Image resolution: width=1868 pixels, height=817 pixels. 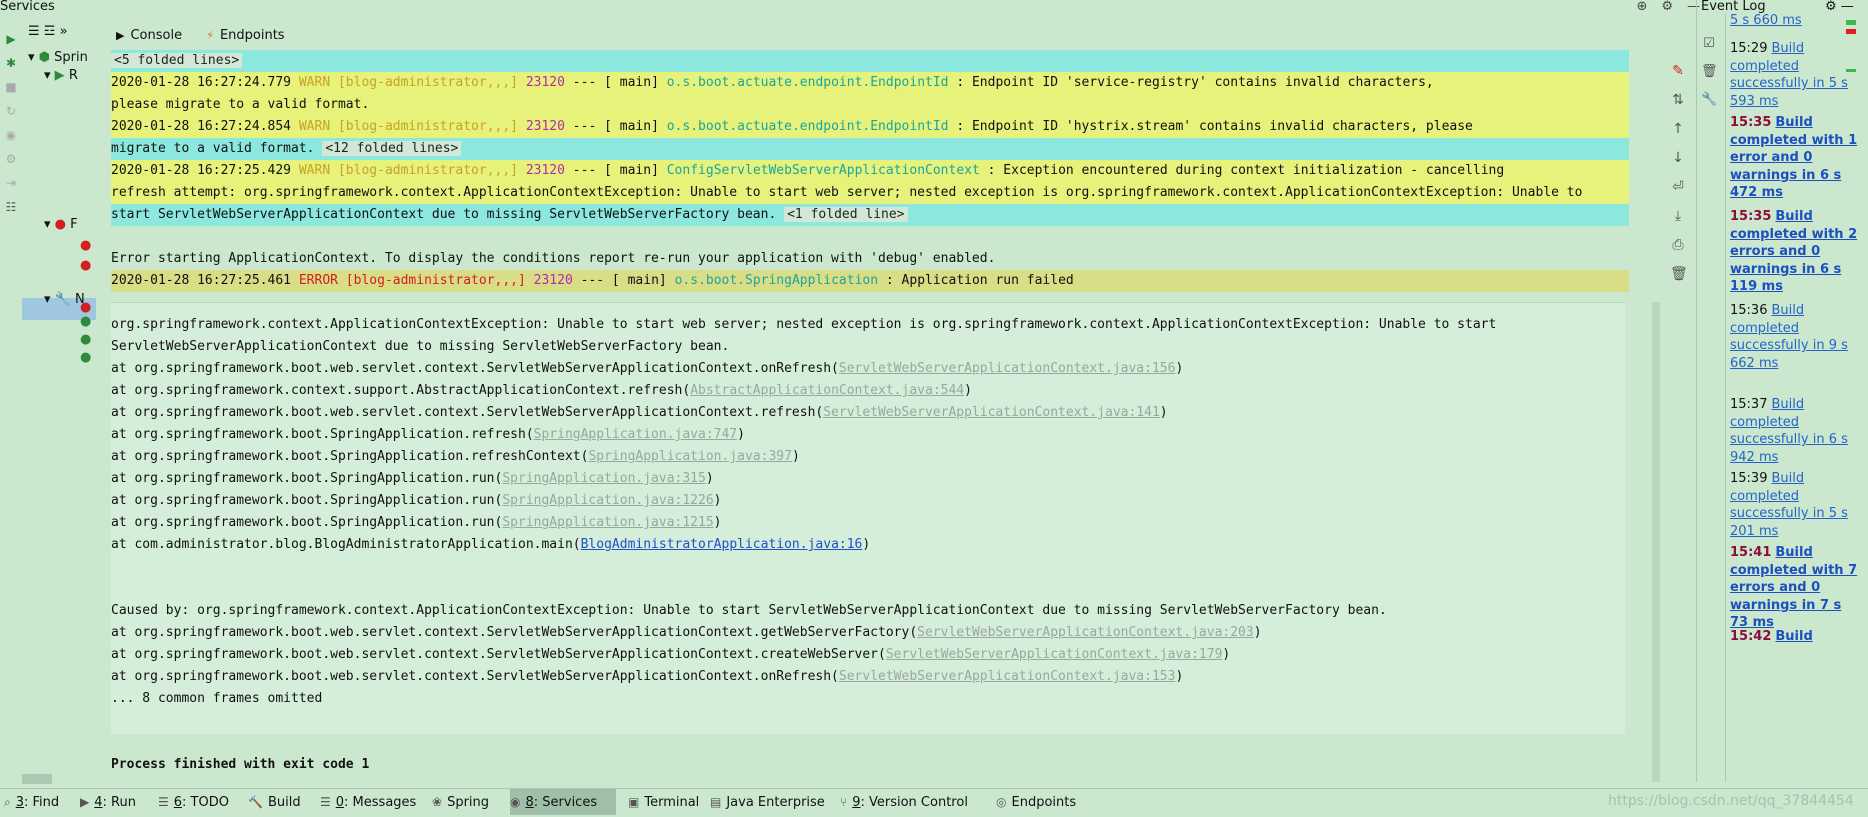 What do you see at coordinates (437, 802) in the screenshot?
I see `spring-icon: ❀` at bounding box center [437, 802].